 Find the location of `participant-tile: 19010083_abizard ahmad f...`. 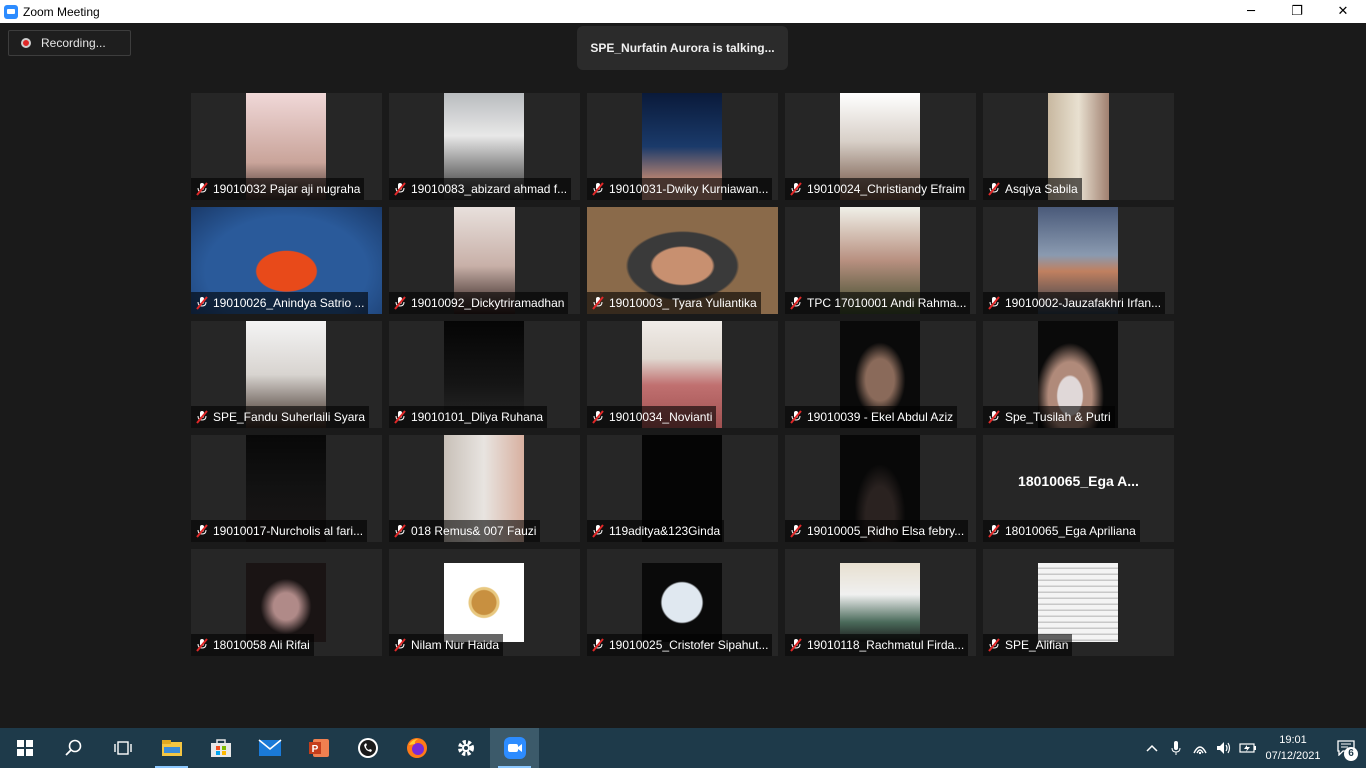

participant-tile: 19010083_abizard ahmad f... is located at coordinates (484, 146).